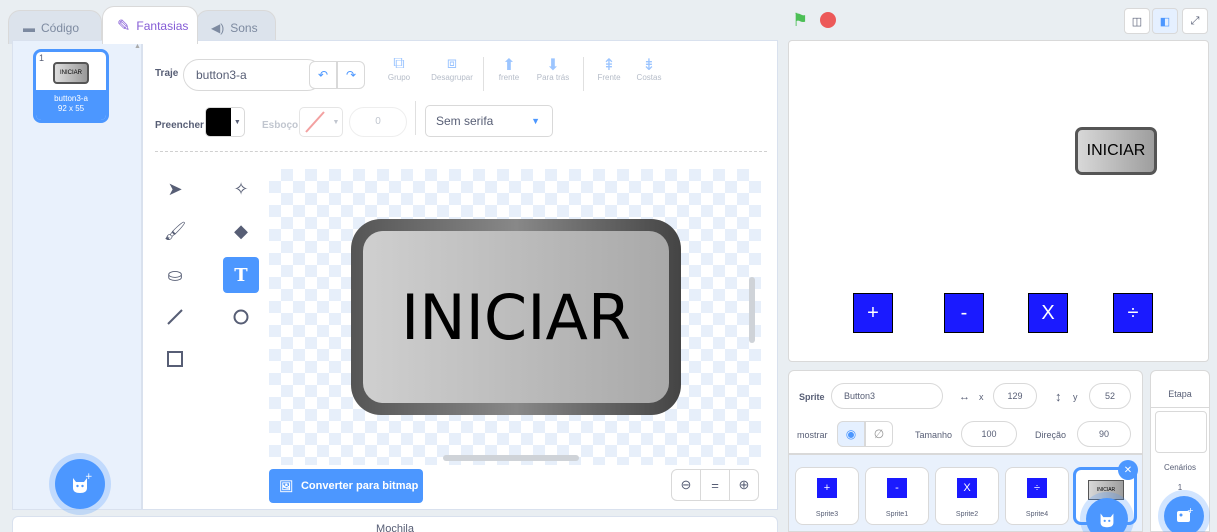 The image size is (1217, 532). I want to click on show-sprite-button: ◉, so click(851, 434).